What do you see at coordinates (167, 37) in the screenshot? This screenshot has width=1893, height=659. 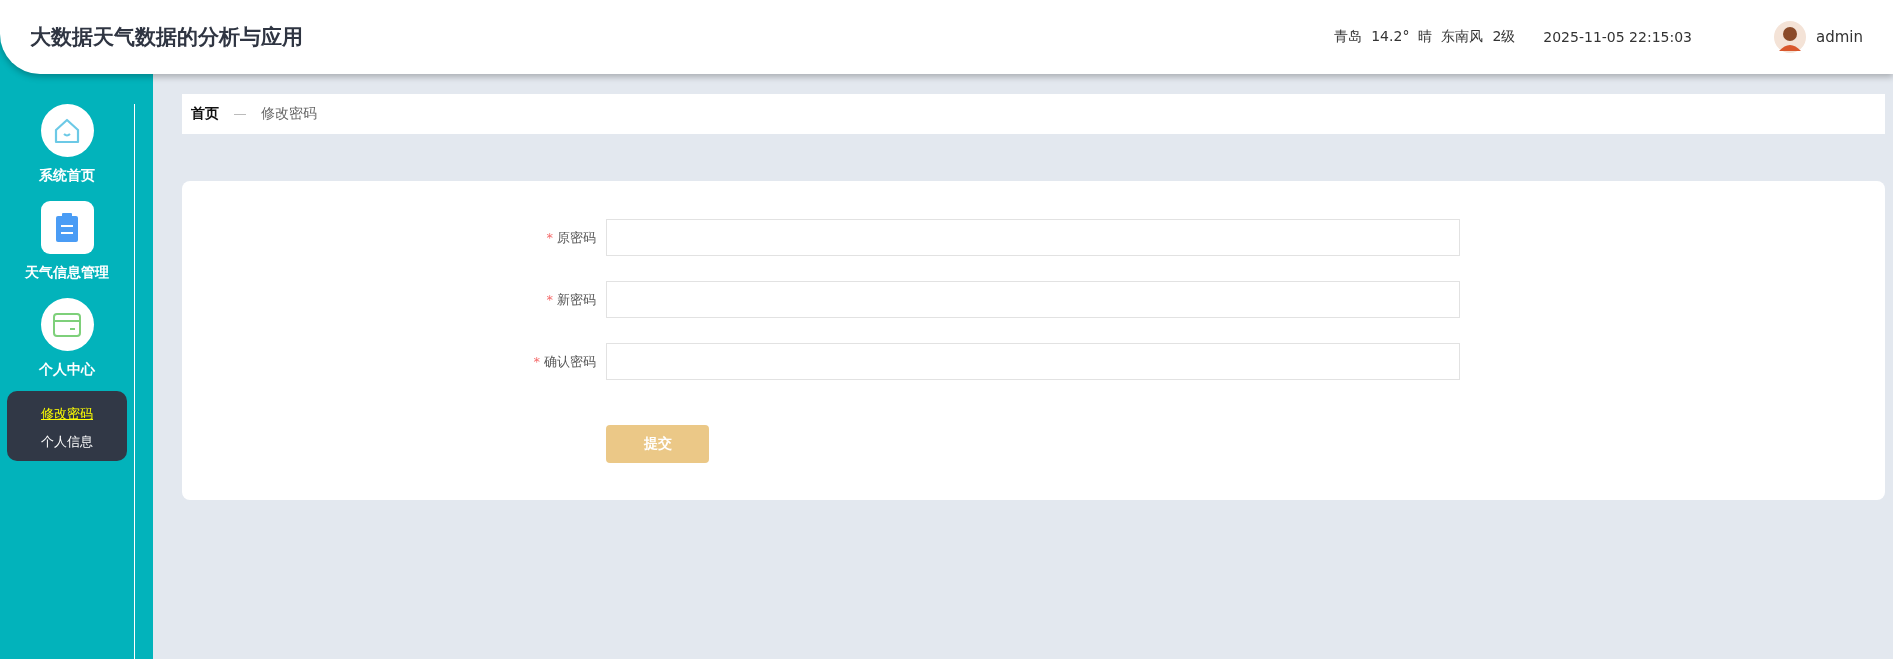 I see `app-title: 大数据天气数据的分析与应用` at bounding box center [167, 37].